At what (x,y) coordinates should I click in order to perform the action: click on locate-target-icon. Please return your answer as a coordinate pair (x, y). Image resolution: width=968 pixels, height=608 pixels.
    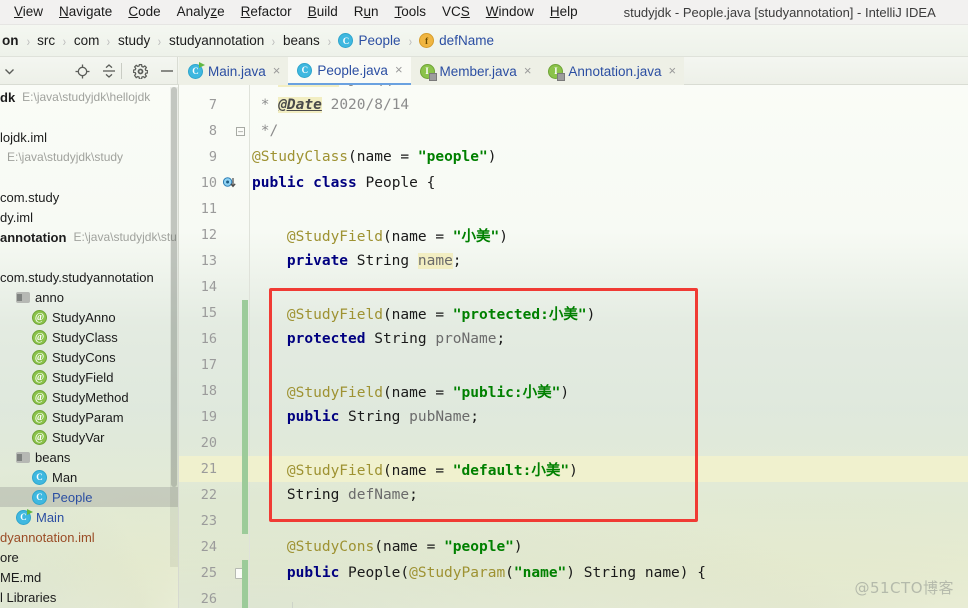
    Looking at the image, I should click on (82, 71).